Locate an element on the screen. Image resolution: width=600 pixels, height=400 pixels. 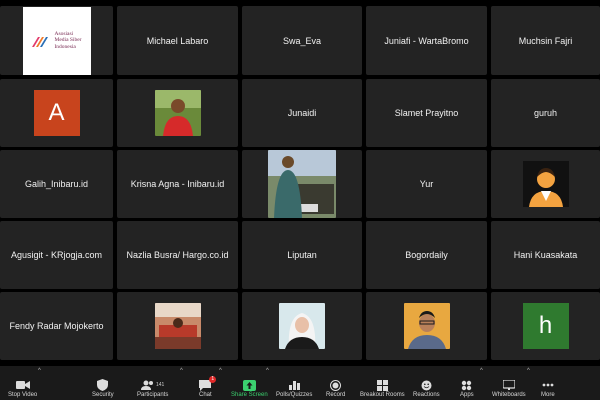
participant-name: Slamet Prayitno is located at coordinates (426, 113).